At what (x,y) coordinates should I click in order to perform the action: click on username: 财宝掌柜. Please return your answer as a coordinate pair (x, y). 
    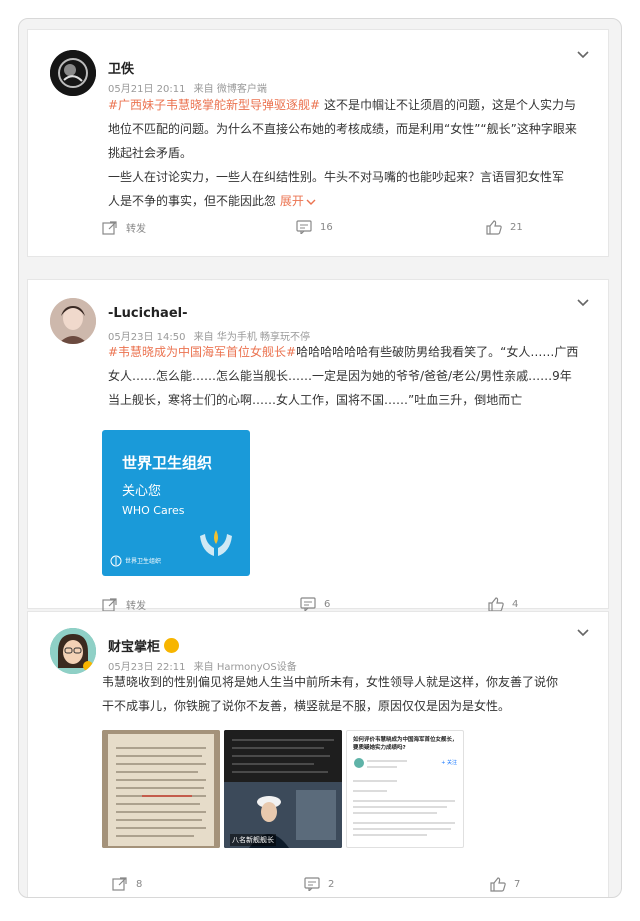
    Looking at the image, I should click on (144, 645).